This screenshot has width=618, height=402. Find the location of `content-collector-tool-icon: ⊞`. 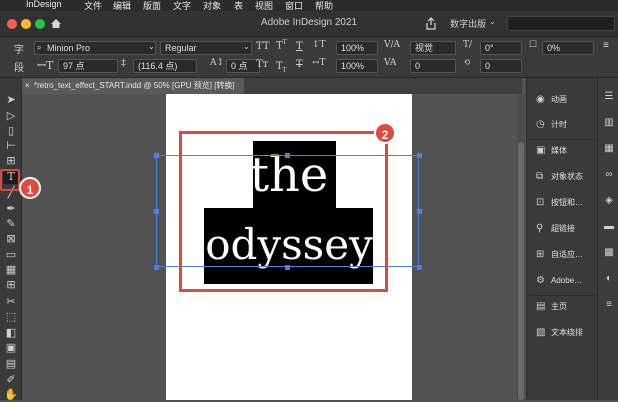

content-collector-tool-icon: ⊞ is located at coordinates (11, 161).